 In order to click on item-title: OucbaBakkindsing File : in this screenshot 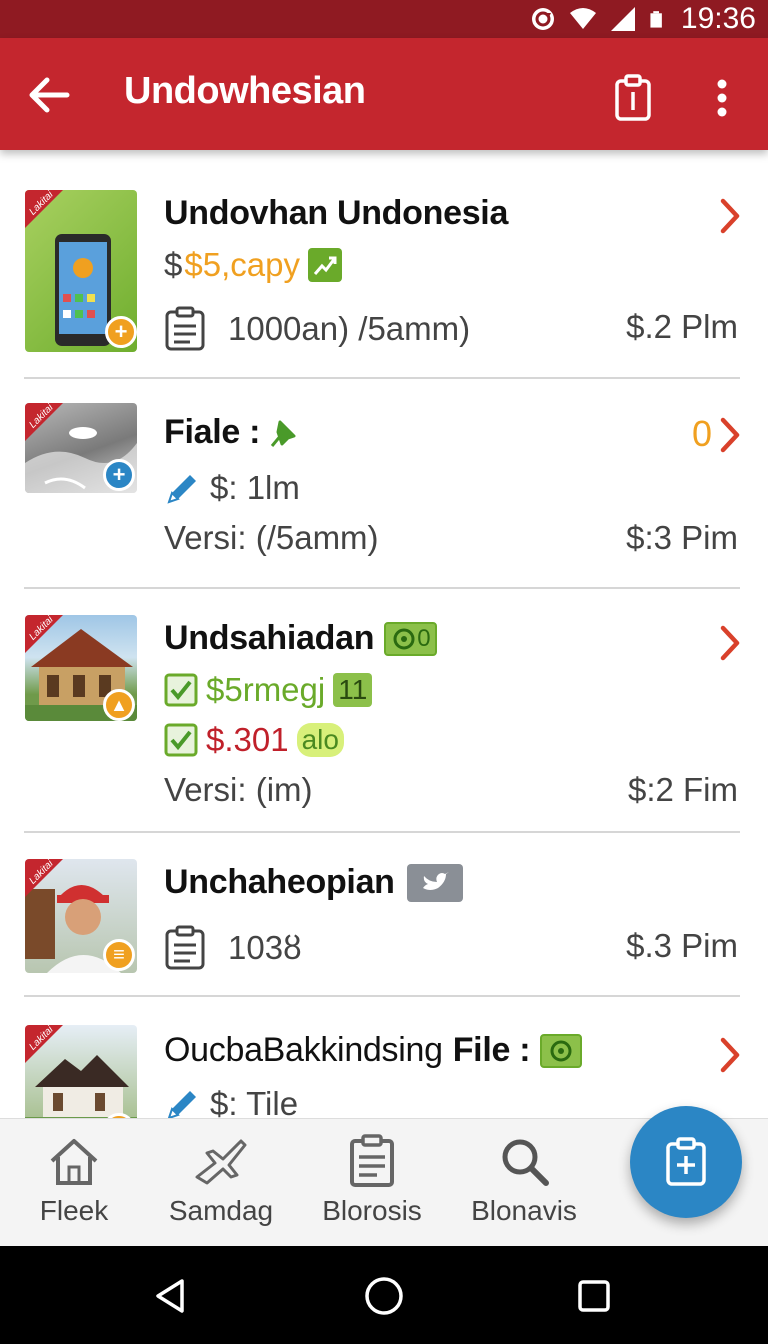, I will do `click(373, 1050)`.